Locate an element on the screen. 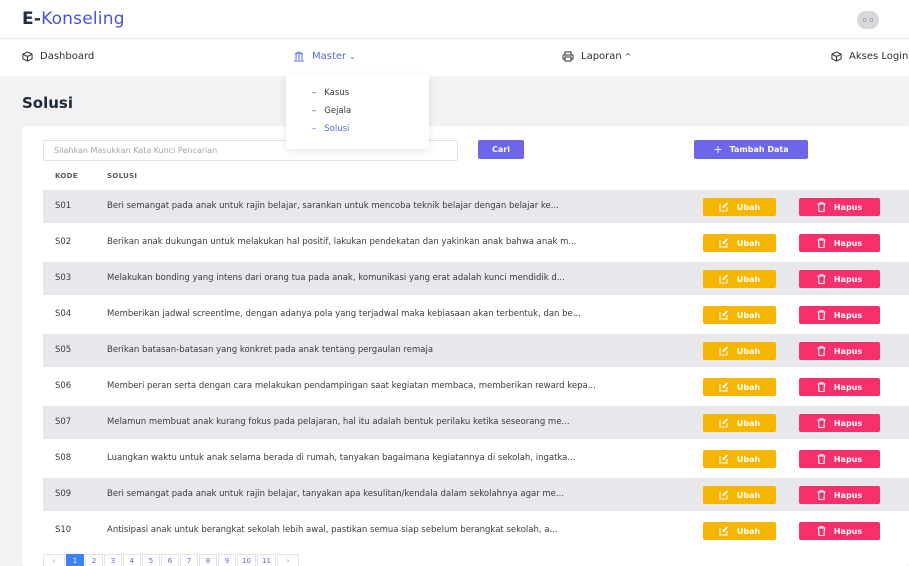  pagination-next-button: › is located at coordinates (288, 560).